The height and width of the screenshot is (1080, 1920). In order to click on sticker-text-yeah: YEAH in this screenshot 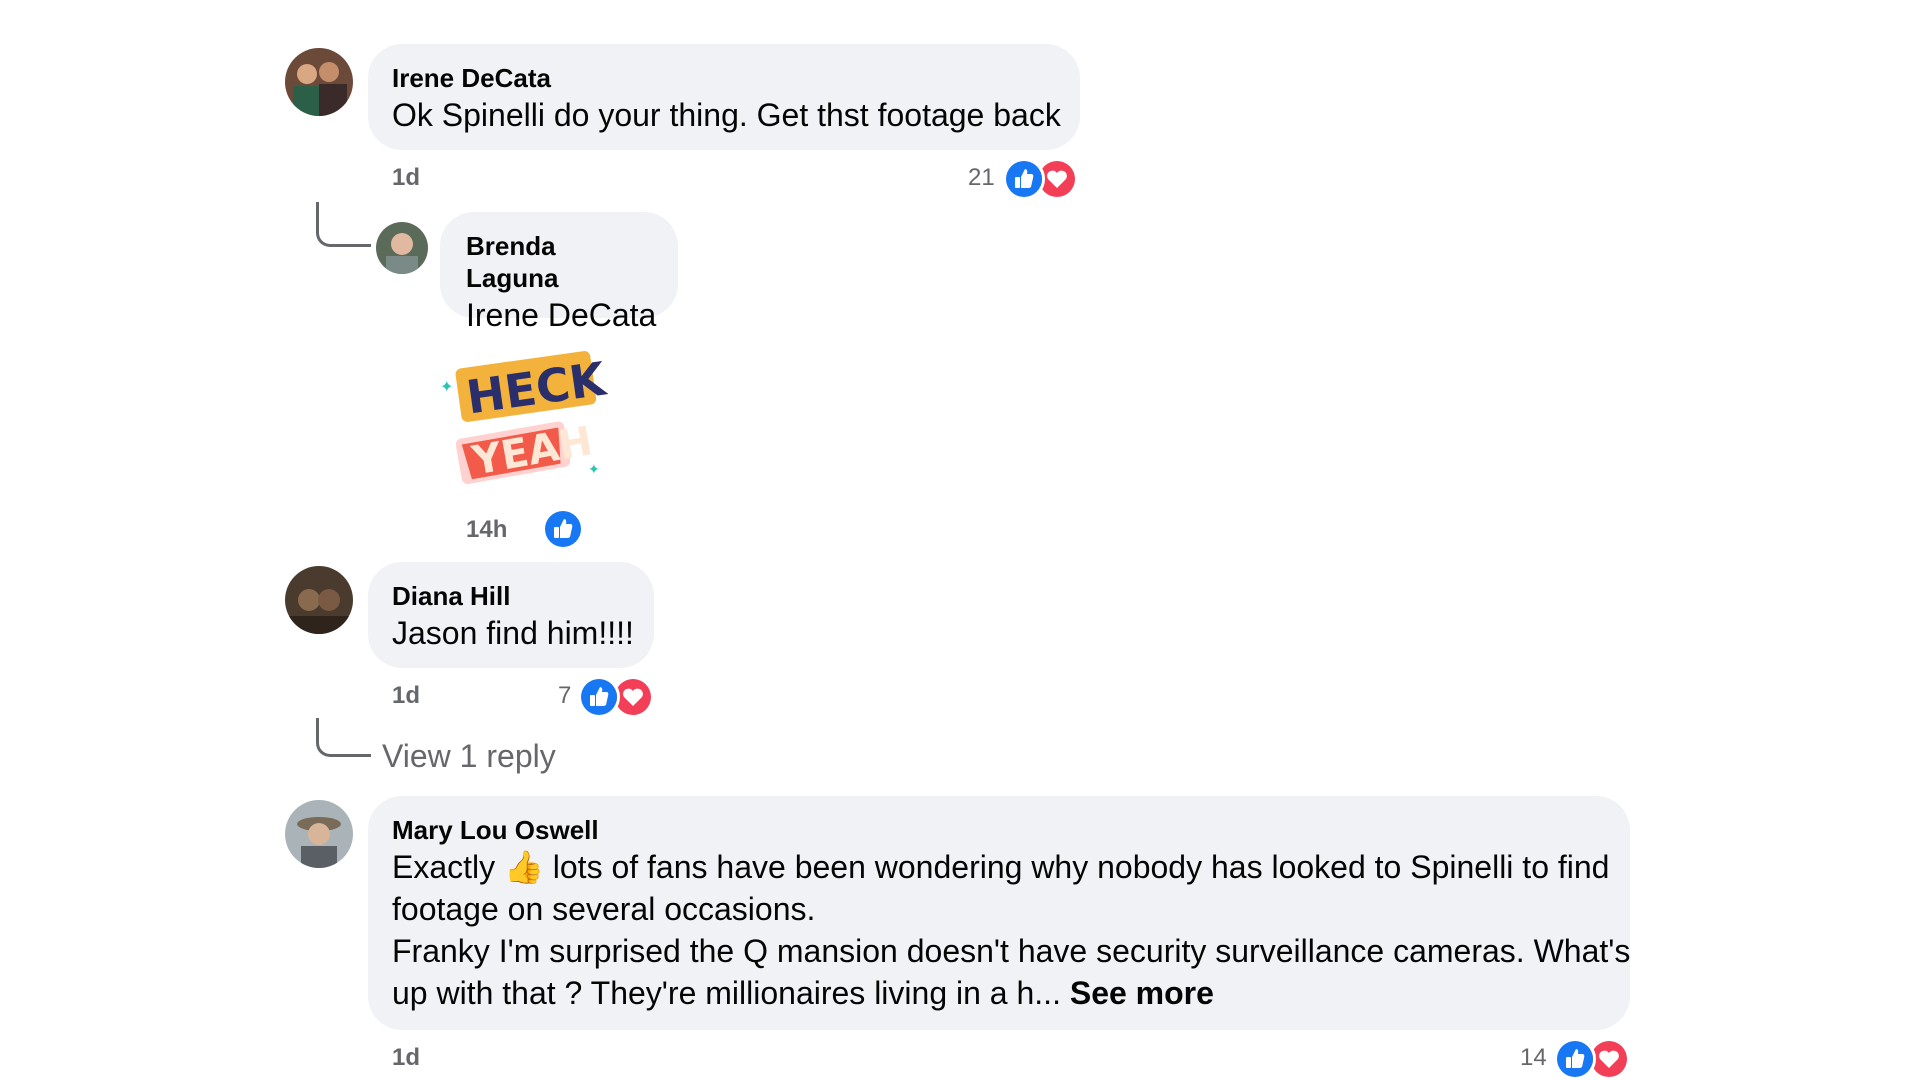, I will do `click(532, 451)`.